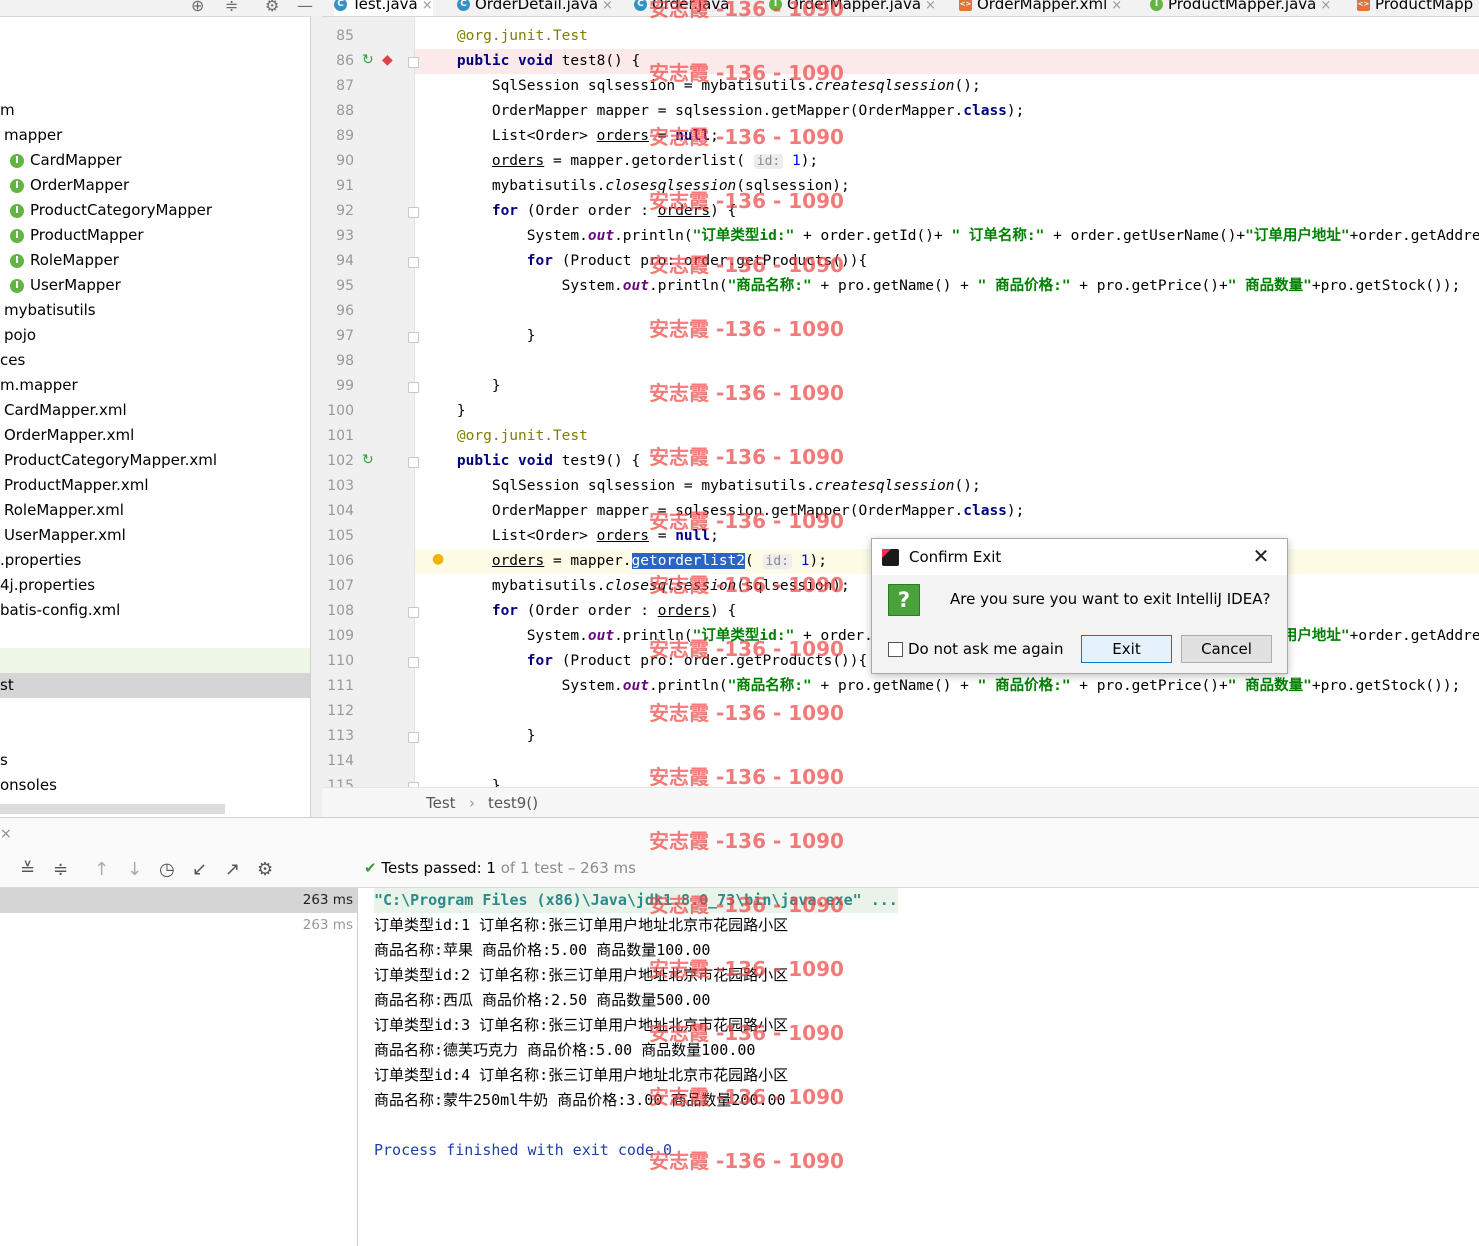  I want to click on tree-item: 4j.properties, so click(155, 585).